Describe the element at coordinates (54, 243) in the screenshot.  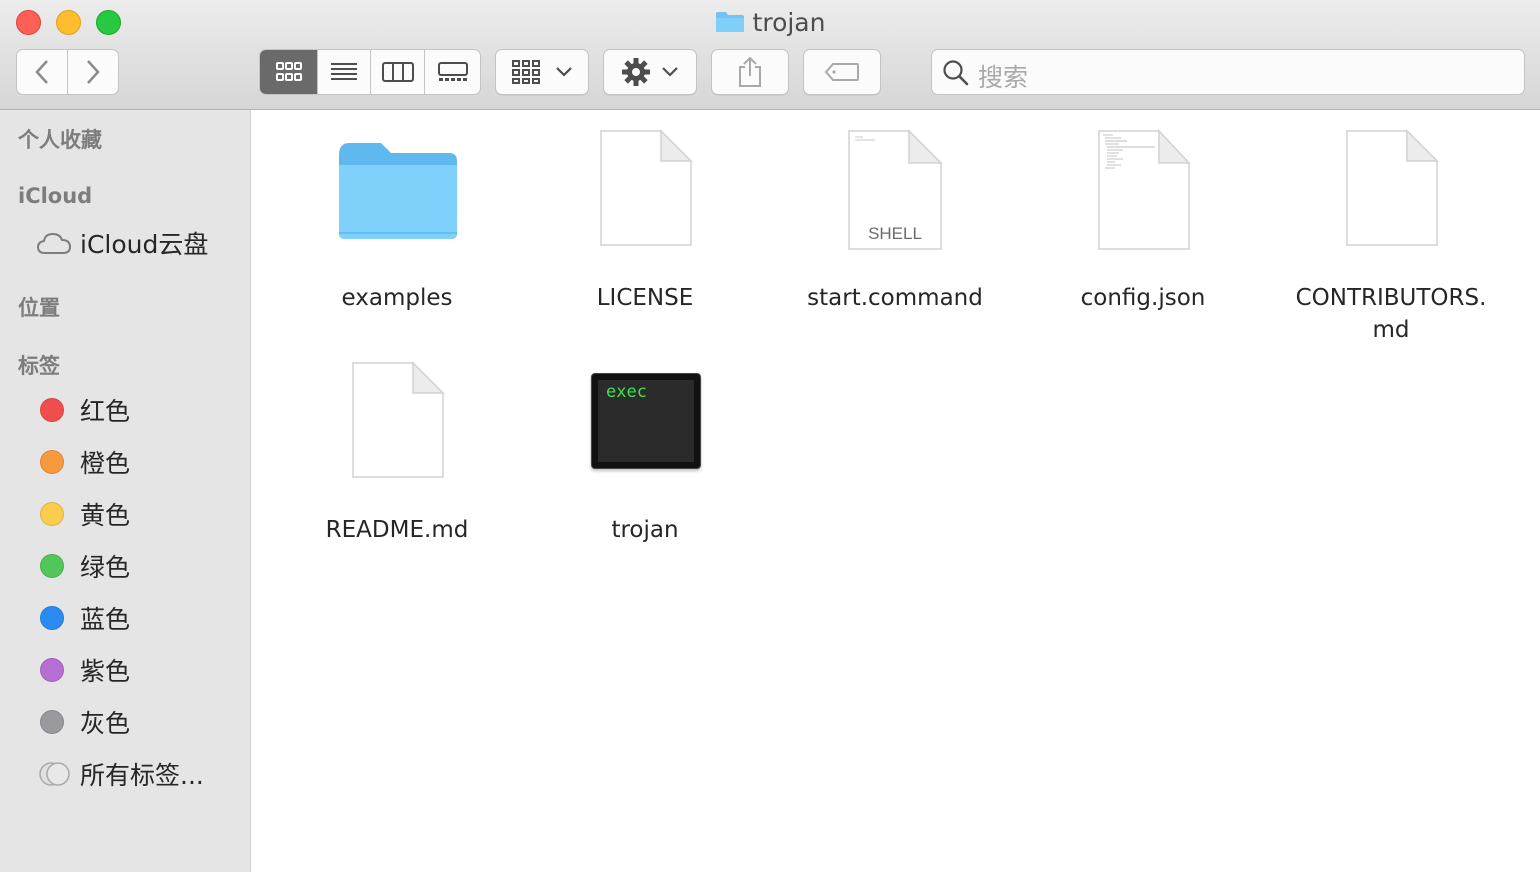
I see `cloud-icon` at that location.